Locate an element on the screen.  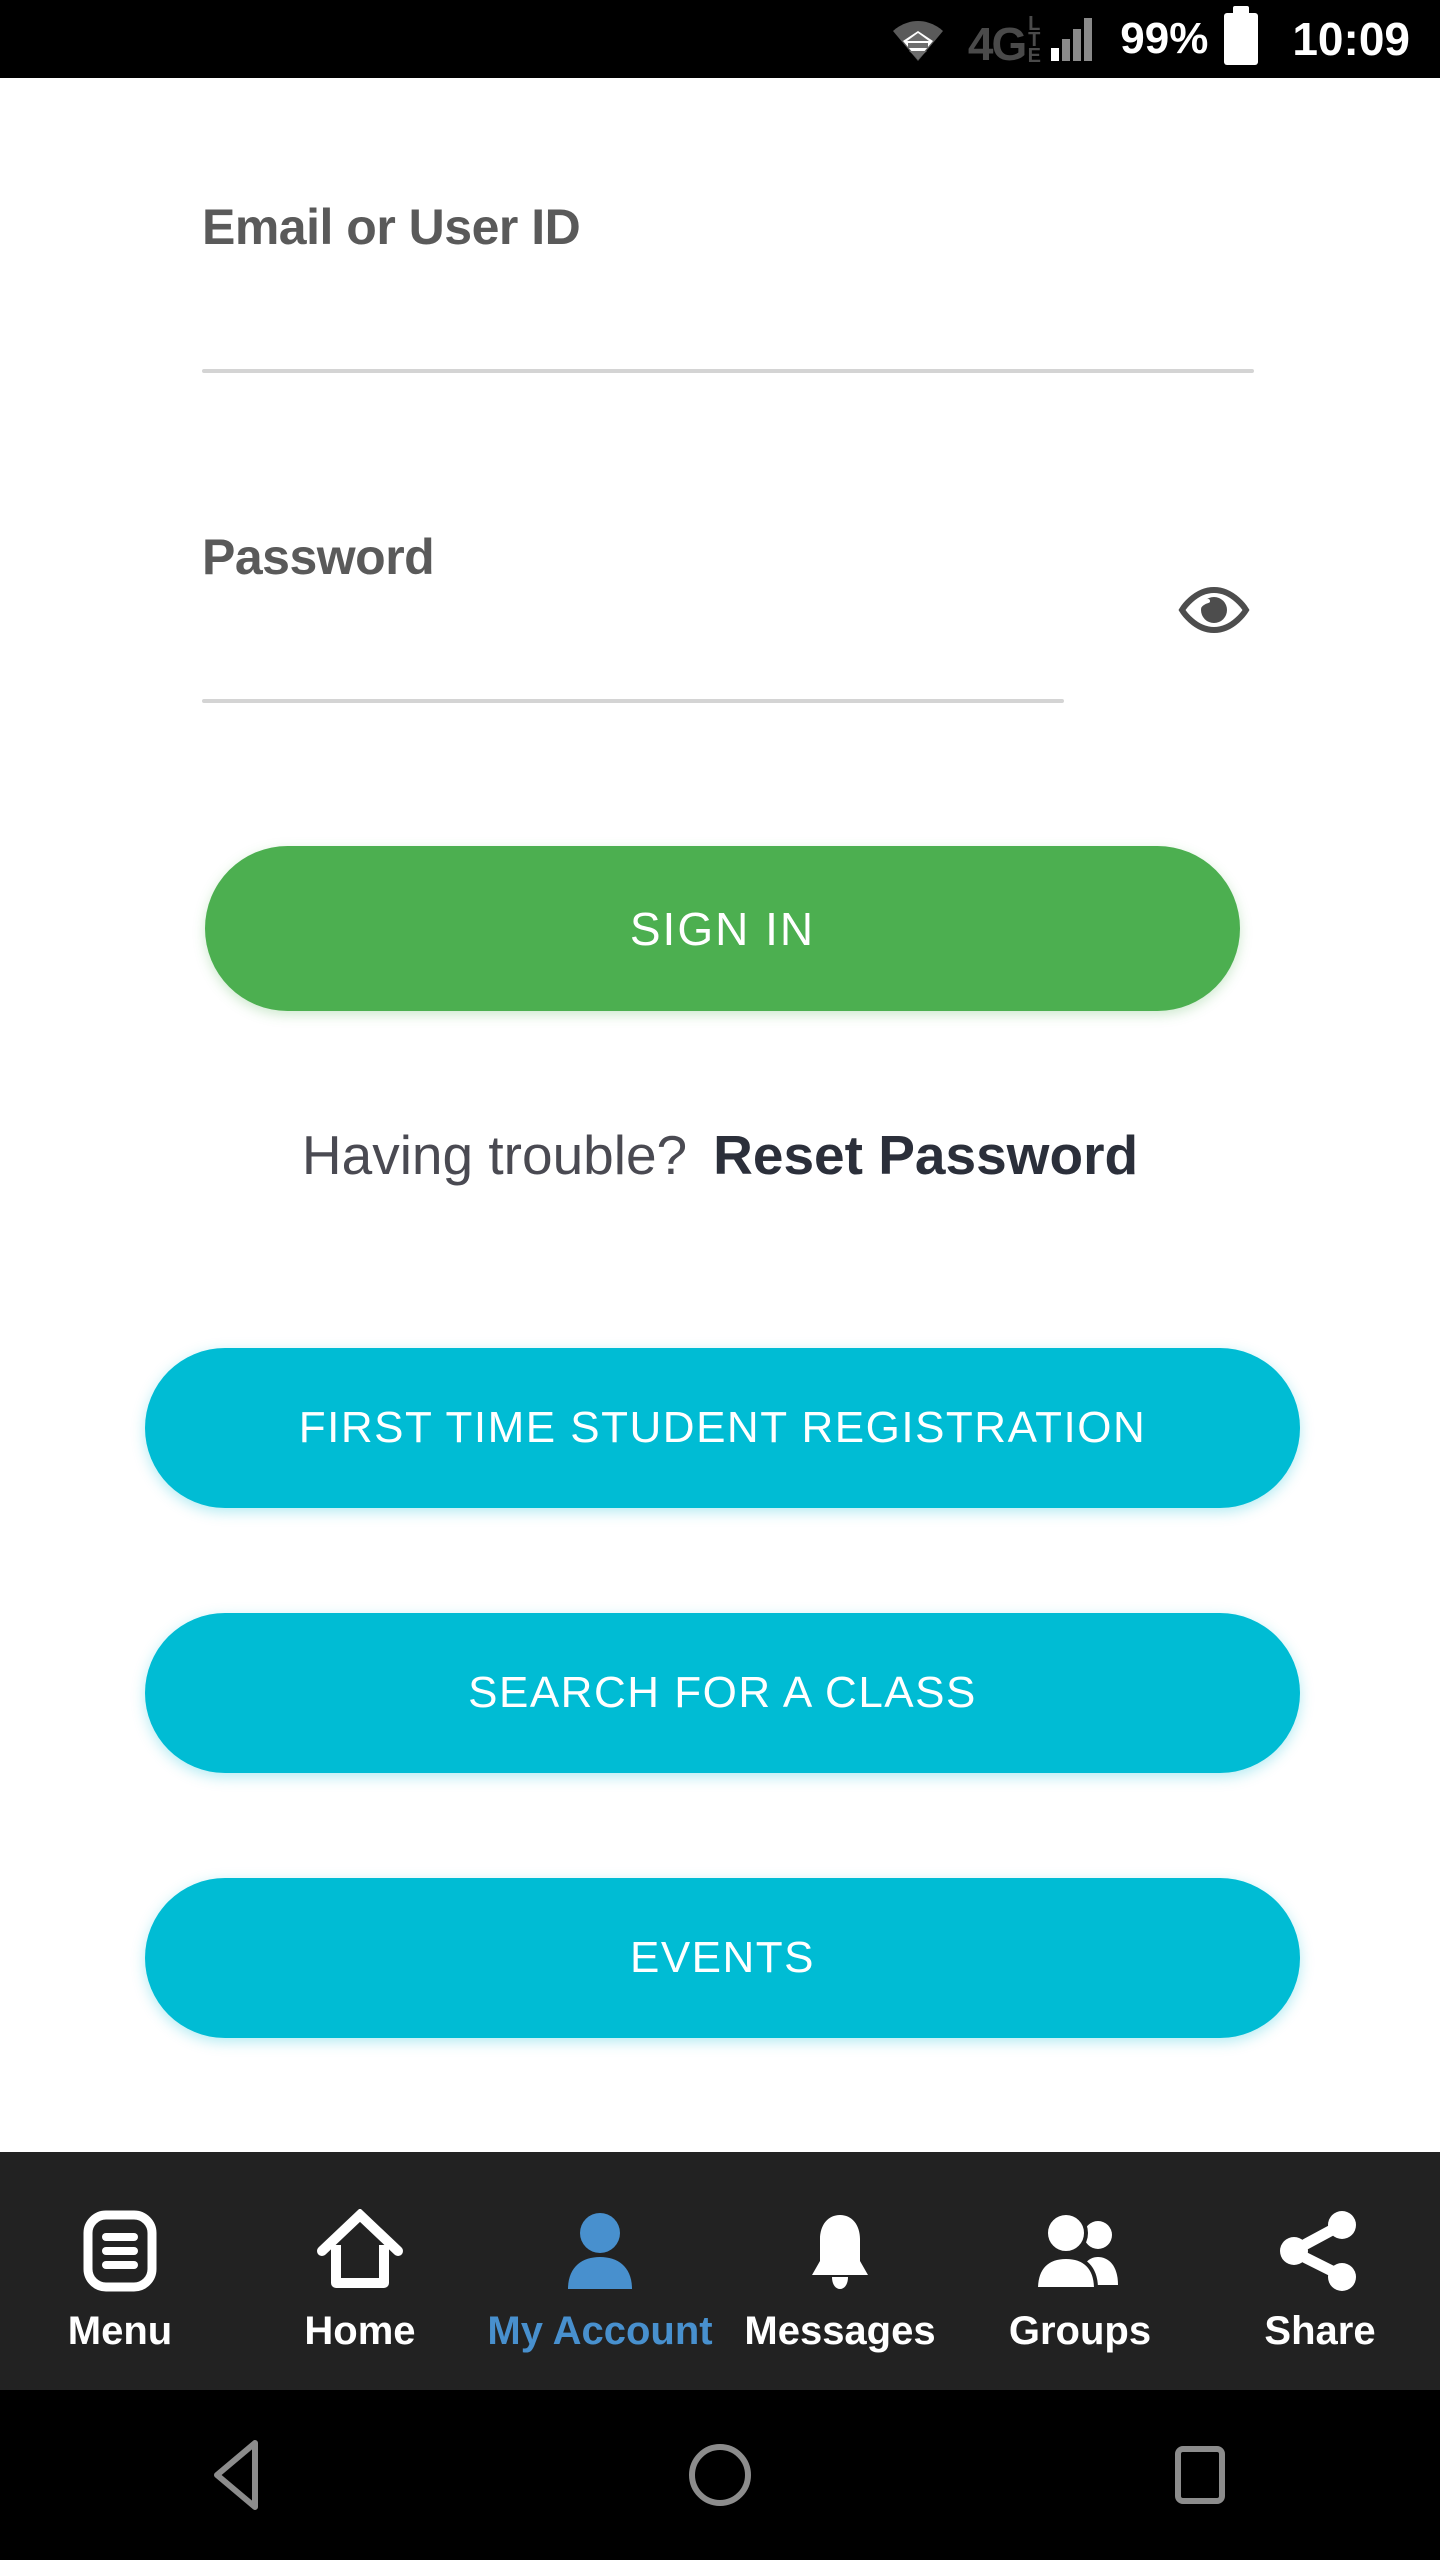
nav-item-groups: Groups is located at coordinates (1080, 2271).